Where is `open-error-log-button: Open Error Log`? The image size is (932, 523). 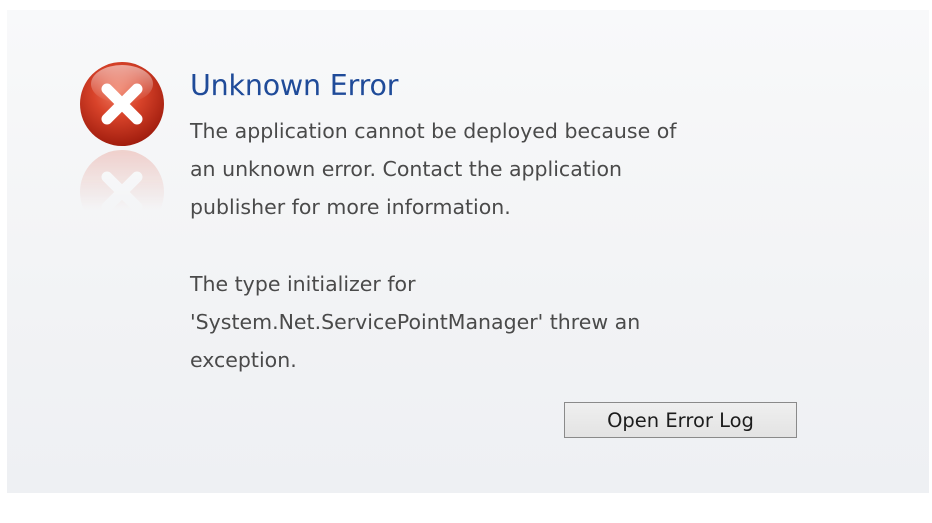
open-error-log-button: Open Error Log is located at coordinates (680, 420).